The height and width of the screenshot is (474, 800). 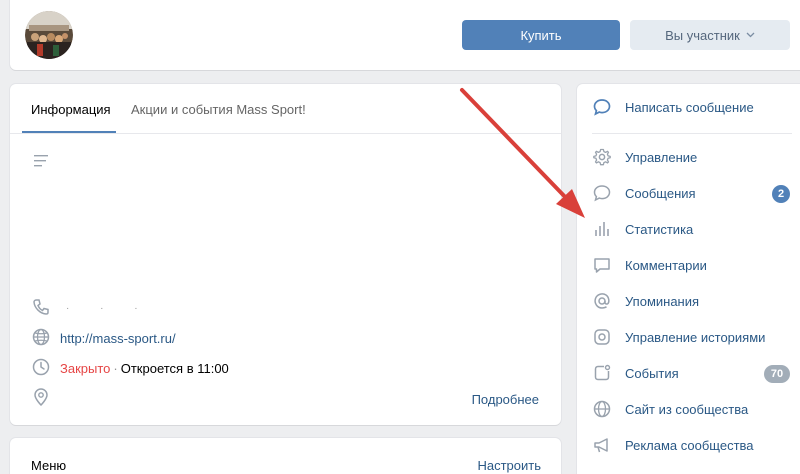 I want to click on sidebar-item-comments: Комментарии, so click(x=688, y=265).